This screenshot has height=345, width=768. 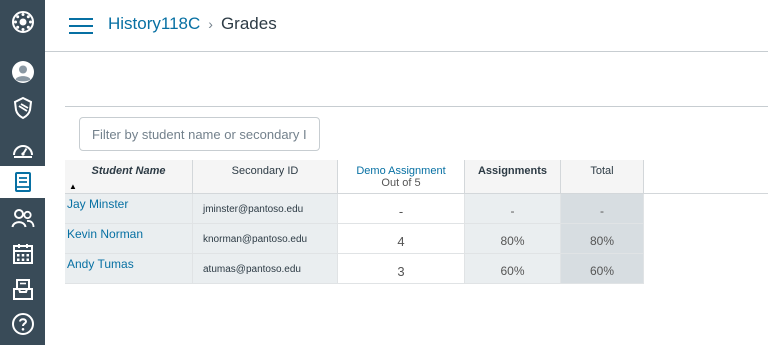 I want to click on column-header-total: Total, so click(x=602, y=177).